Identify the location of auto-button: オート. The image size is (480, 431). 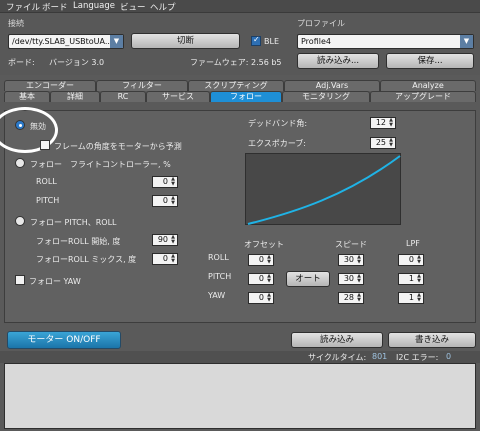
(308, 279).